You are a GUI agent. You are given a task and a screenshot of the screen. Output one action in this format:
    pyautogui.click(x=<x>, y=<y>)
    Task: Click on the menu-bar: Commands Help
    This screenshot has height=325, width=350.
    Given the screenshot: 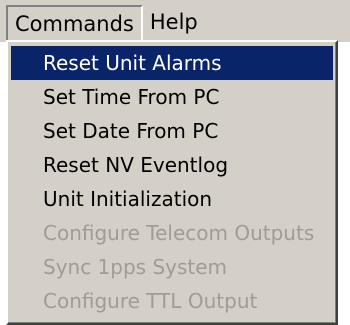 What is the action you would take?
    pyautogui.click(x=175, y=22)
    